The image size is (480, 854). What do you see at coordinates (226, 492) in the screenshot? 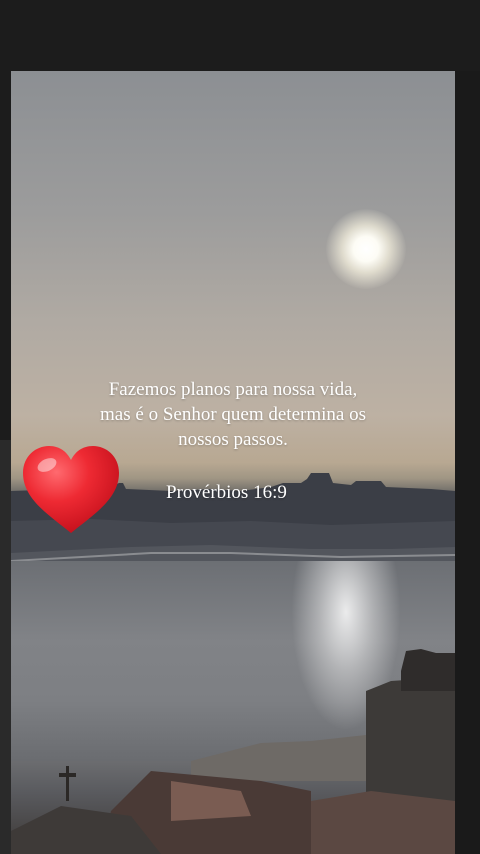
I see `verse-reference: Provérbios 16:9` at bounding box center [226, 492].